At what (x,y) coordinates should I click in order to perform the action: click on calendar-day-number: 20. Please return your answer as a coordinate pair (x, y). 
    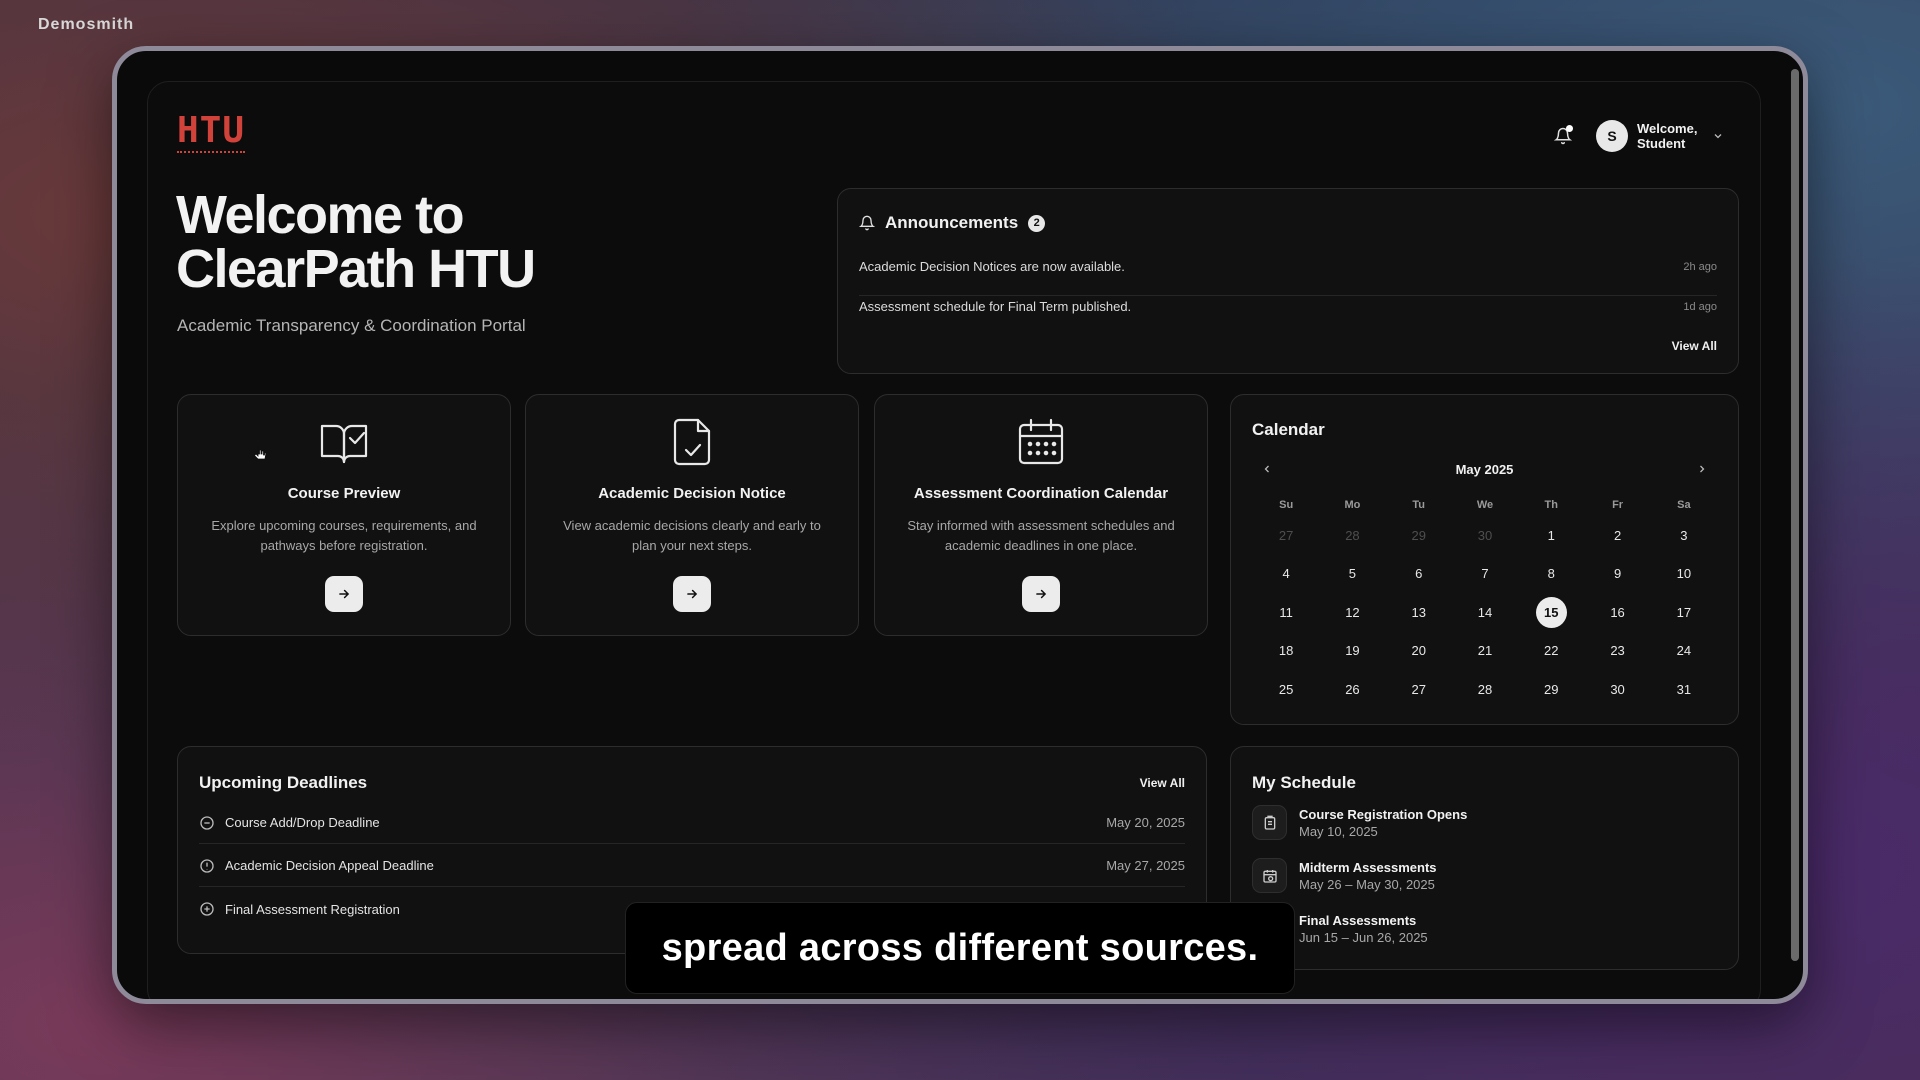
    Looking at the image, I should click on (1418, 651).